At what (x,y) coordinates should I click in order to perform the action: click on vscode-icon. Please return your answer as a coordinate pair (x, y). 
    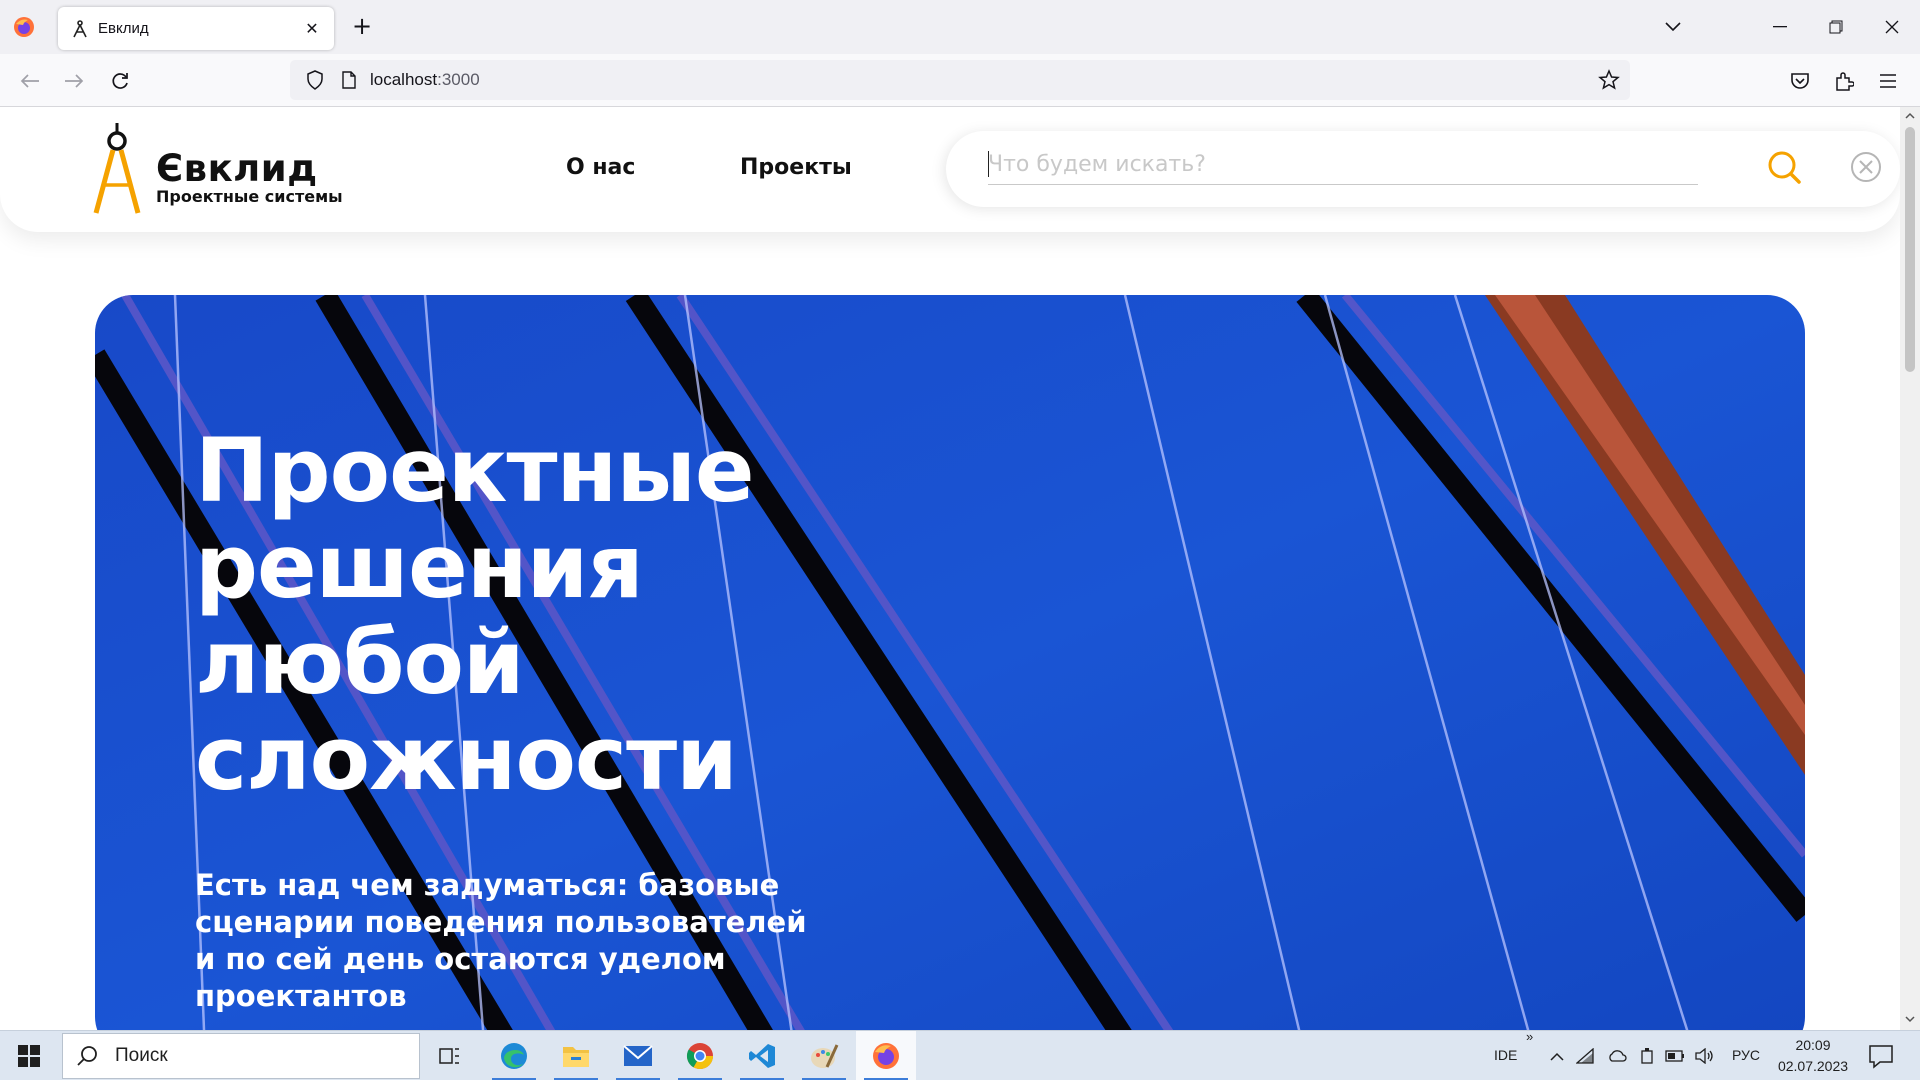
    Looking at the image, I should click on (762, 1055).